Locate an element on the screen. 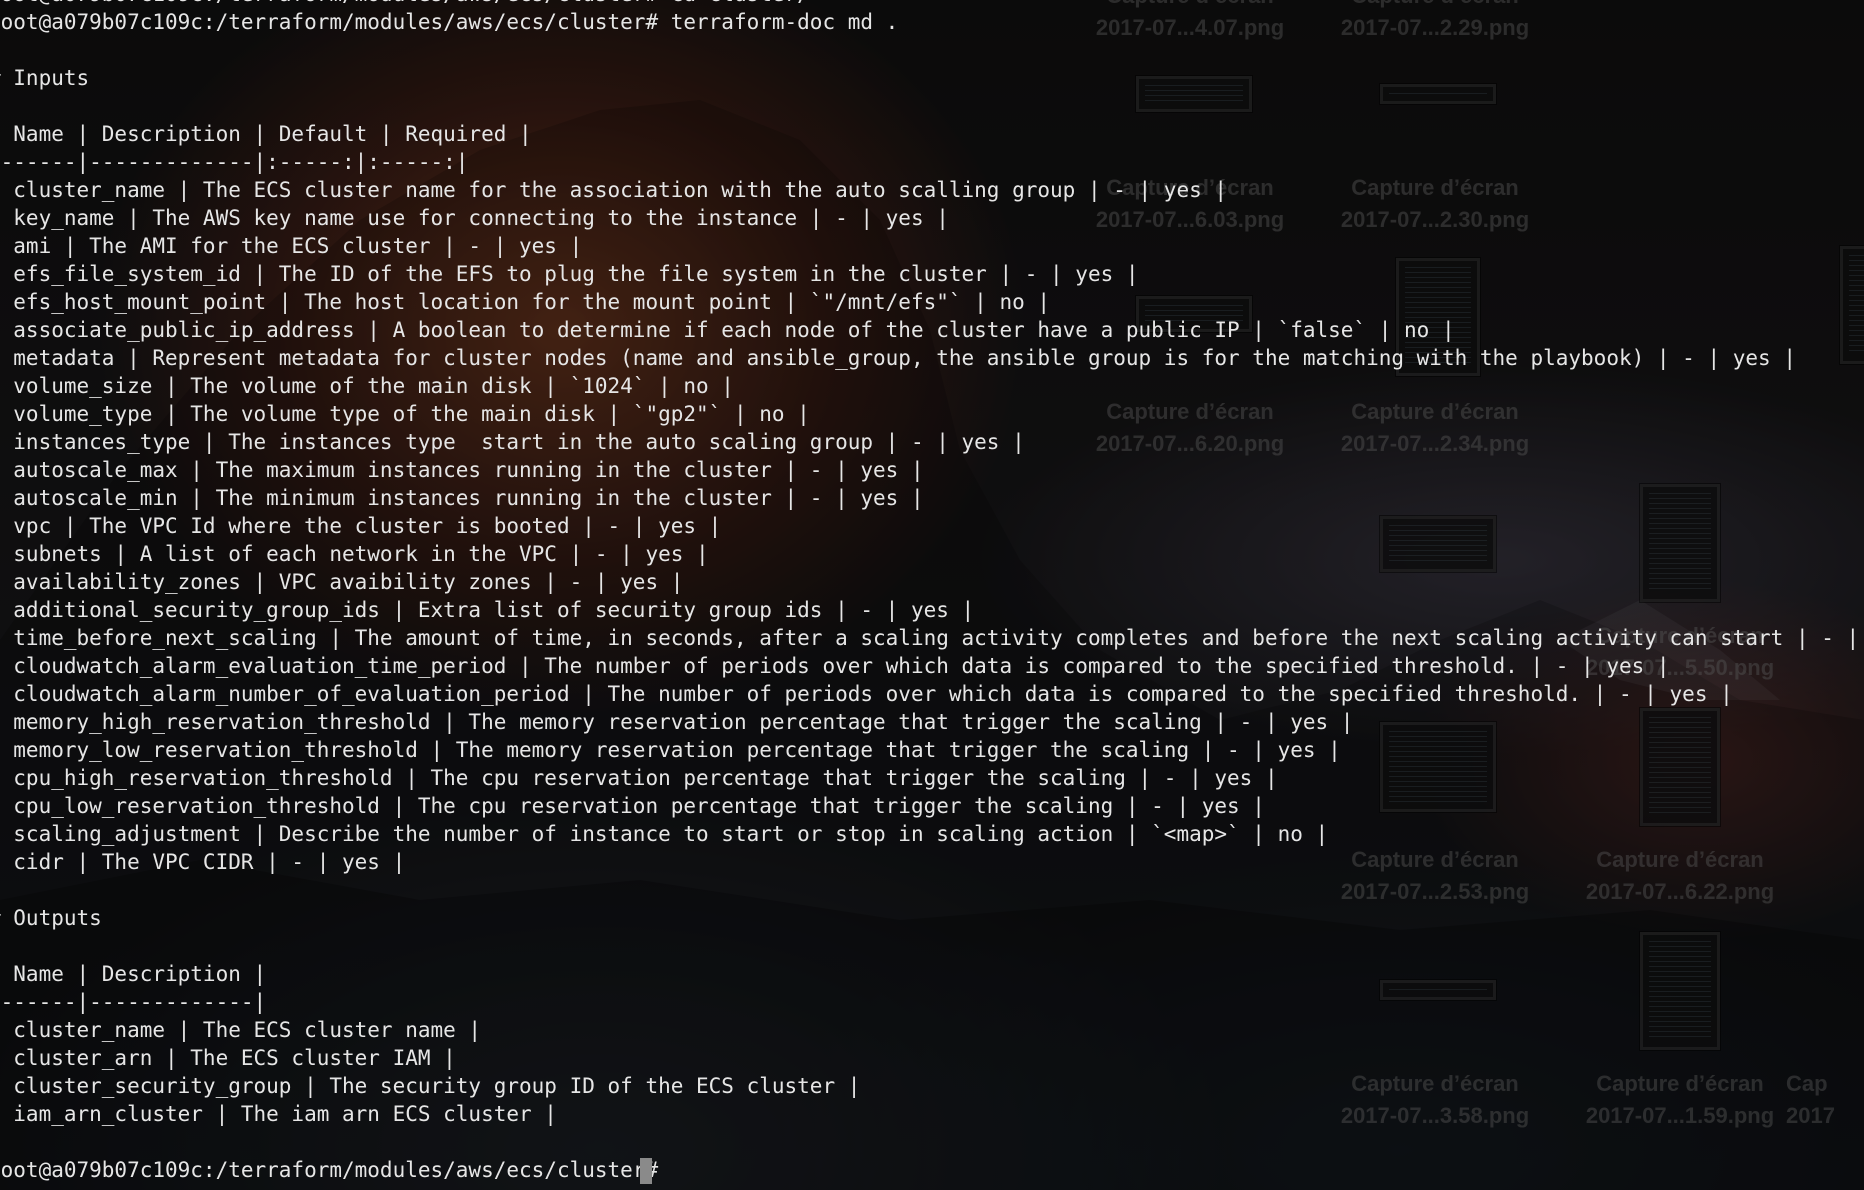  outputs-heading: # Outputs is located at coordinates (51, 918).